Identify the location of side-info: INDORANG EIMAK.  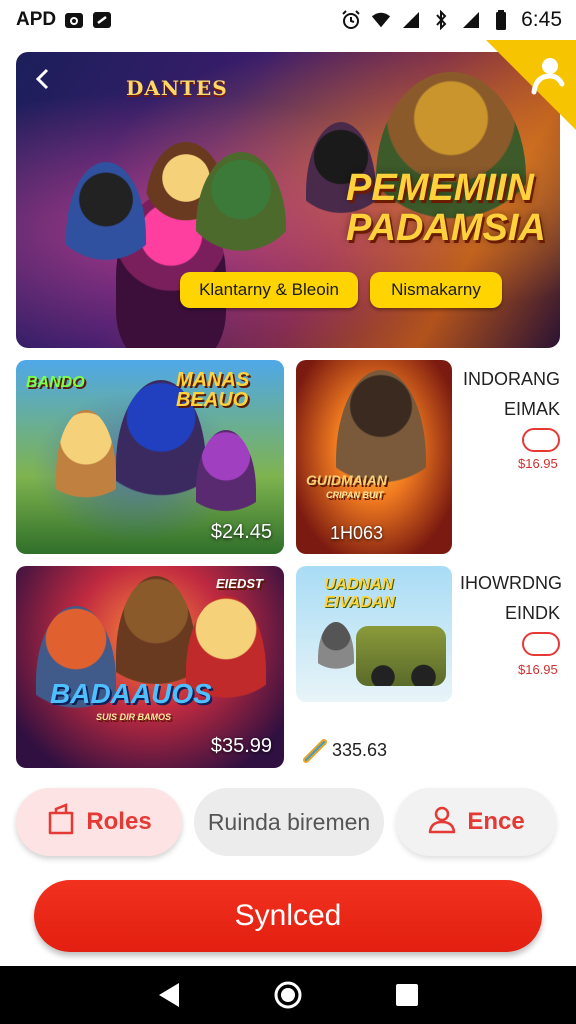
(510, 394).